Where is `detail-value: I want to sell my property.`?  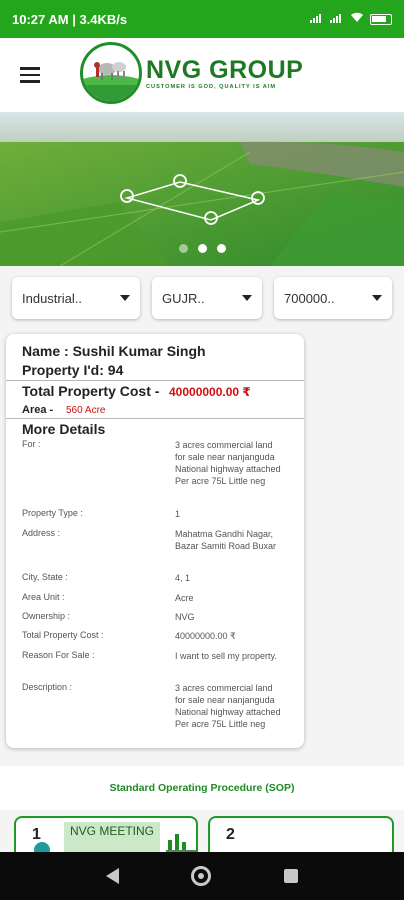
detail-value: I want to sell my property. is located at coordinates (226, 656).